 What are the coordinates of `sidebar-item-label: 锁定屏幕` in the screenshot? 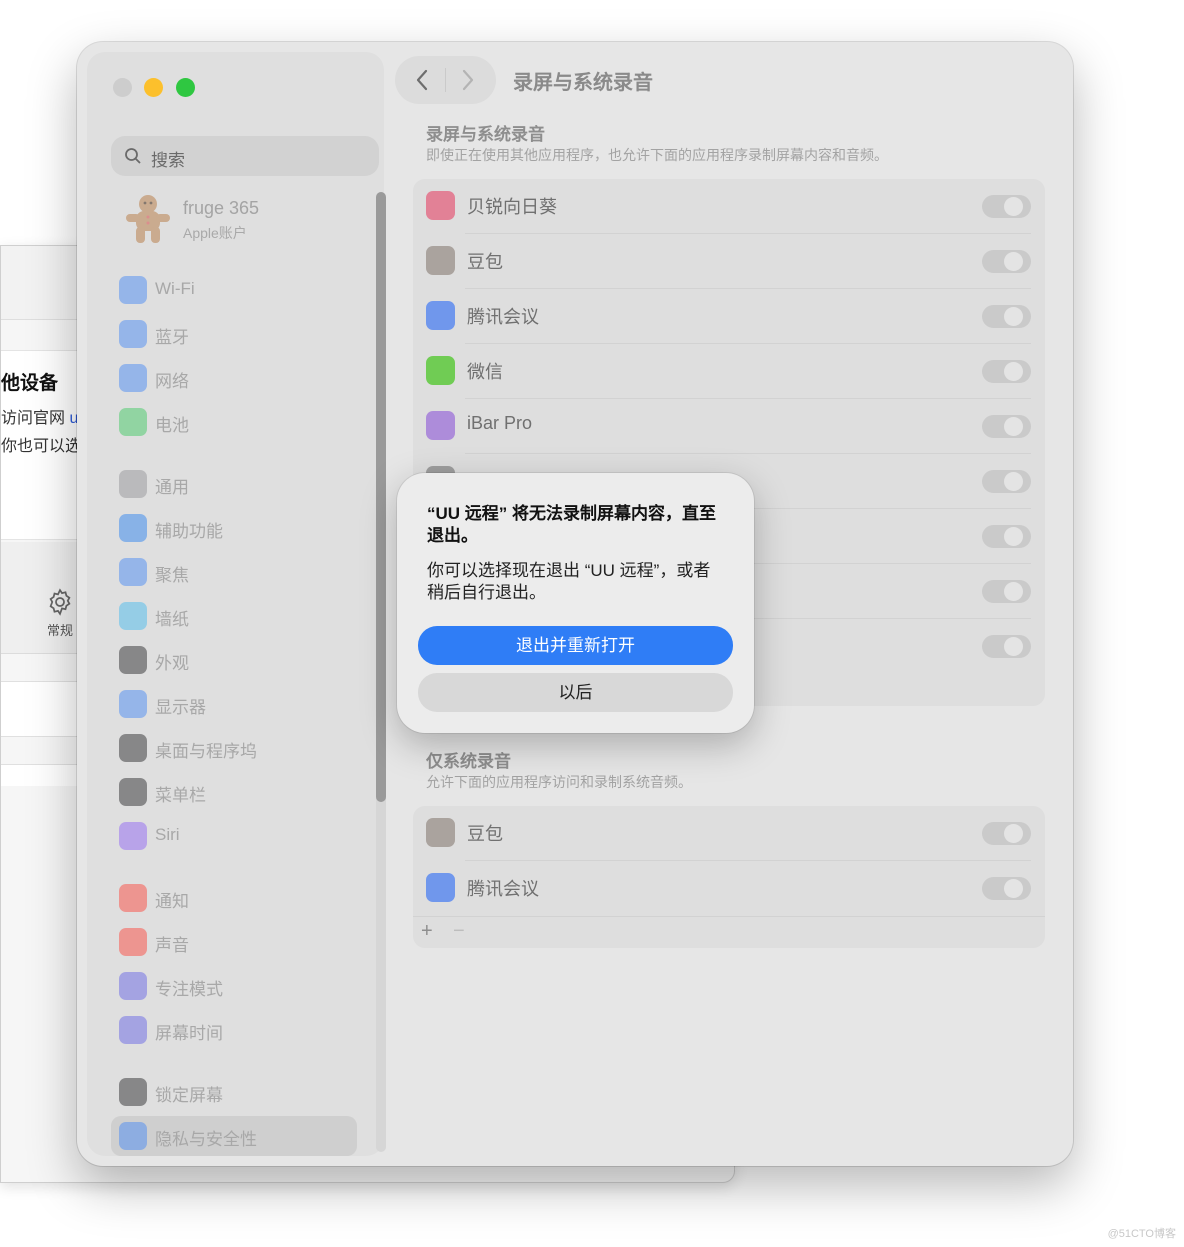 It's located at (189, 1095).